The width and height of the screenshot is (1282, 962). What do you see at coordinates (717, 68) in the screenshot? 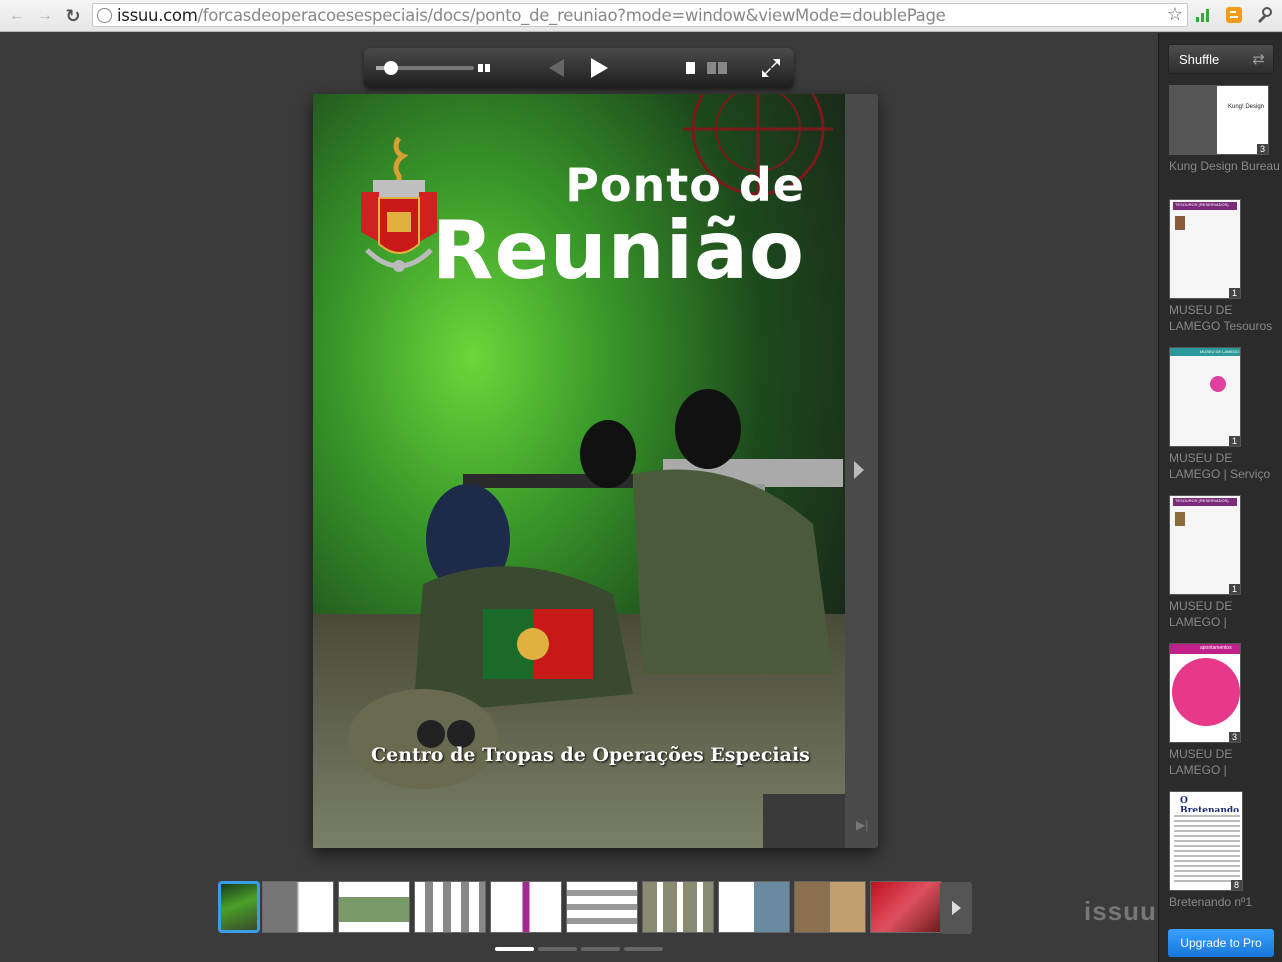
I see `double-page-icon` at bounding box center [717, 68].